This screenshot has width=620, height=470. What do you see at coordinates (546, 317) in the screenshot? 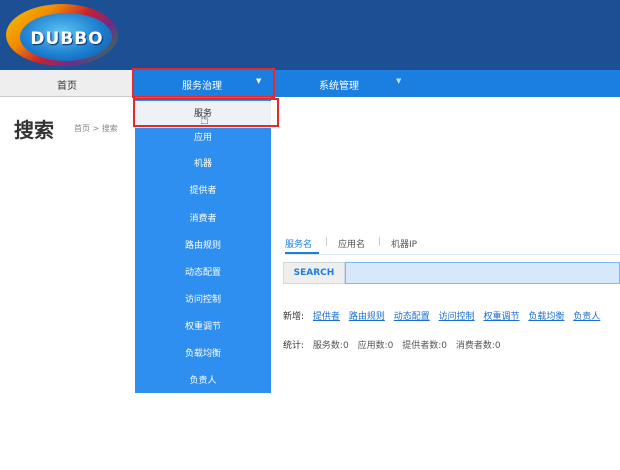
I see `add-load-balance-link: 负载均衡` at bounding box center [546, 317].